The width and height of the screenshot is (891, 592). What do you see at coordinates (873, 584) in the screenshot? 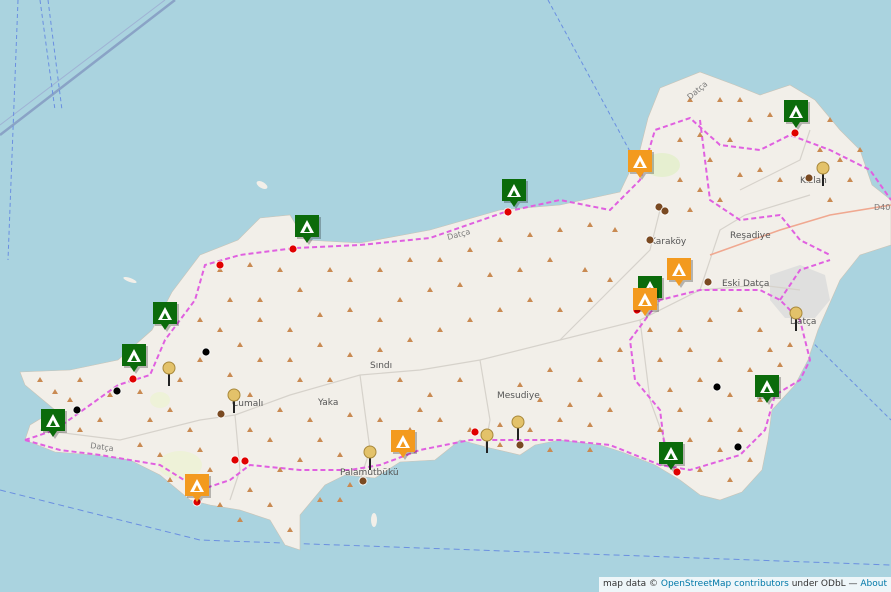
I see `about-link: About` at bounding box center [873, 584].